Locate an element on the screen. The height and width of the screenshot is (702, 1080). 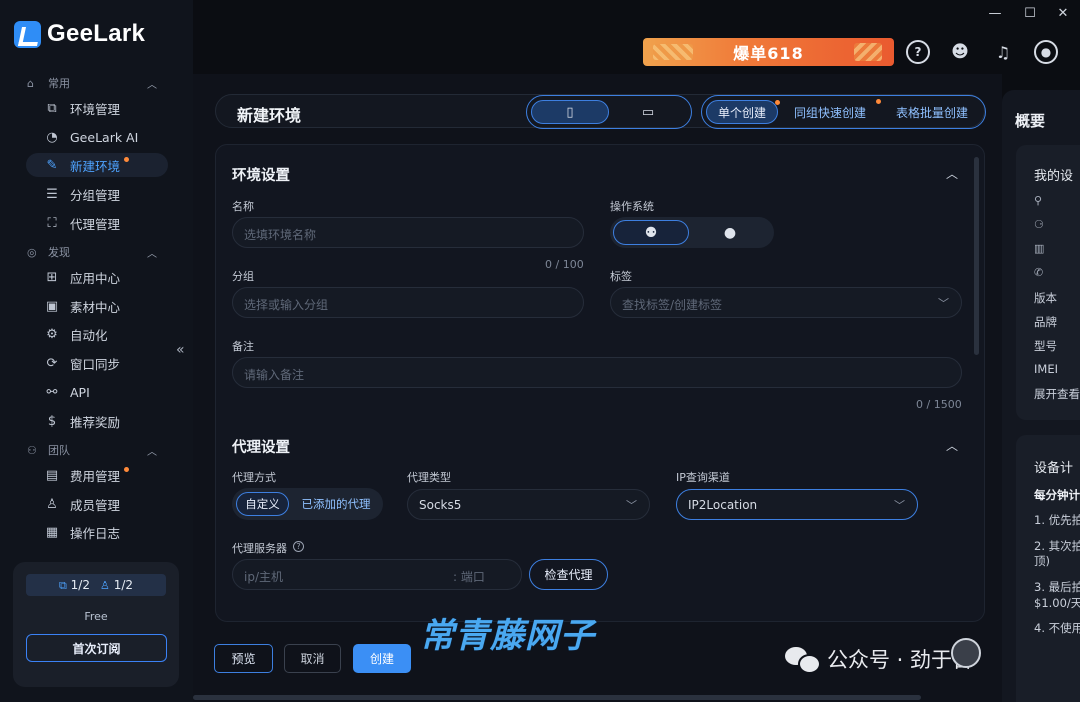
tab-single-create: 单个创建 is located at coordinates (743, 112).